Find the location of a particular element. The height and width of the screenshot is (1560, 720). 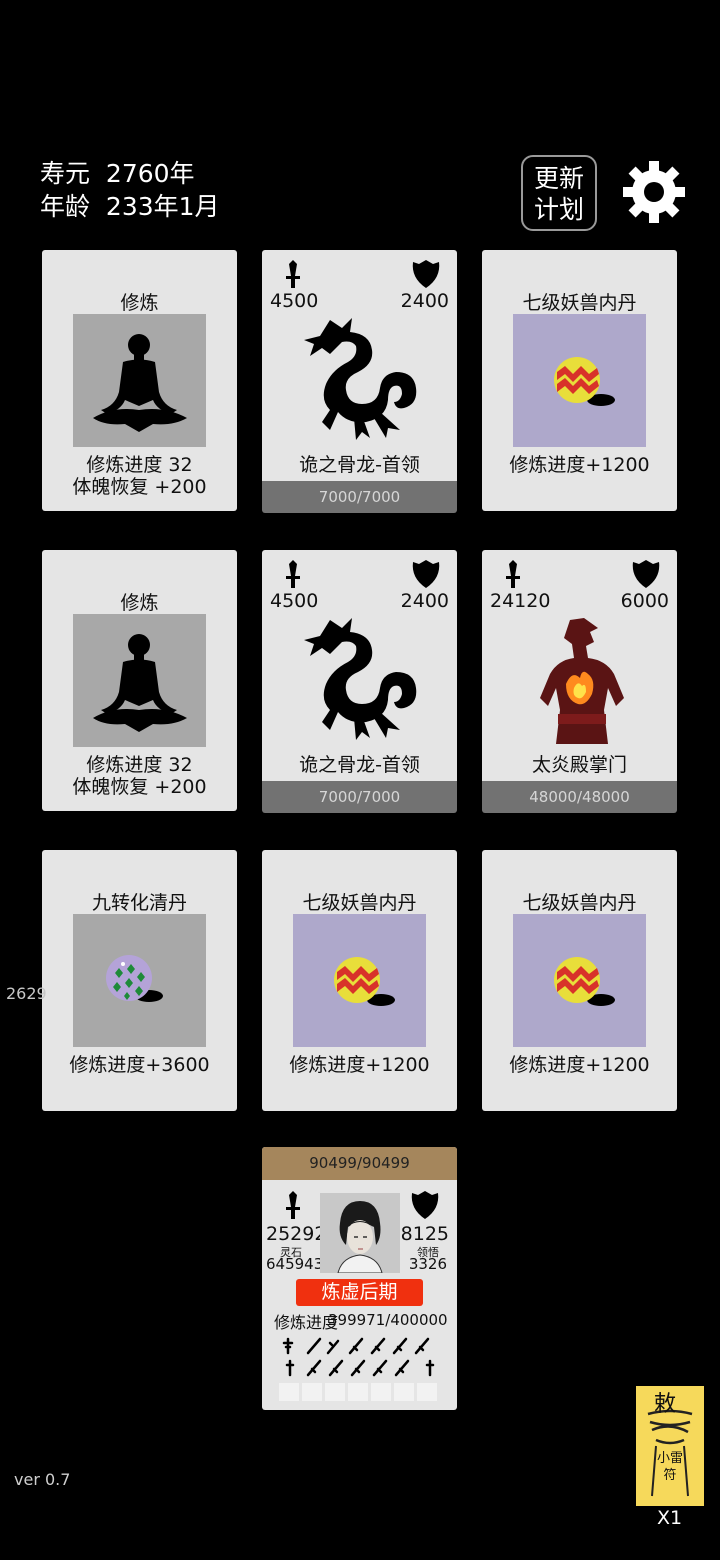

version-label: ver 0.7 is located at coordinates (42, 1479).